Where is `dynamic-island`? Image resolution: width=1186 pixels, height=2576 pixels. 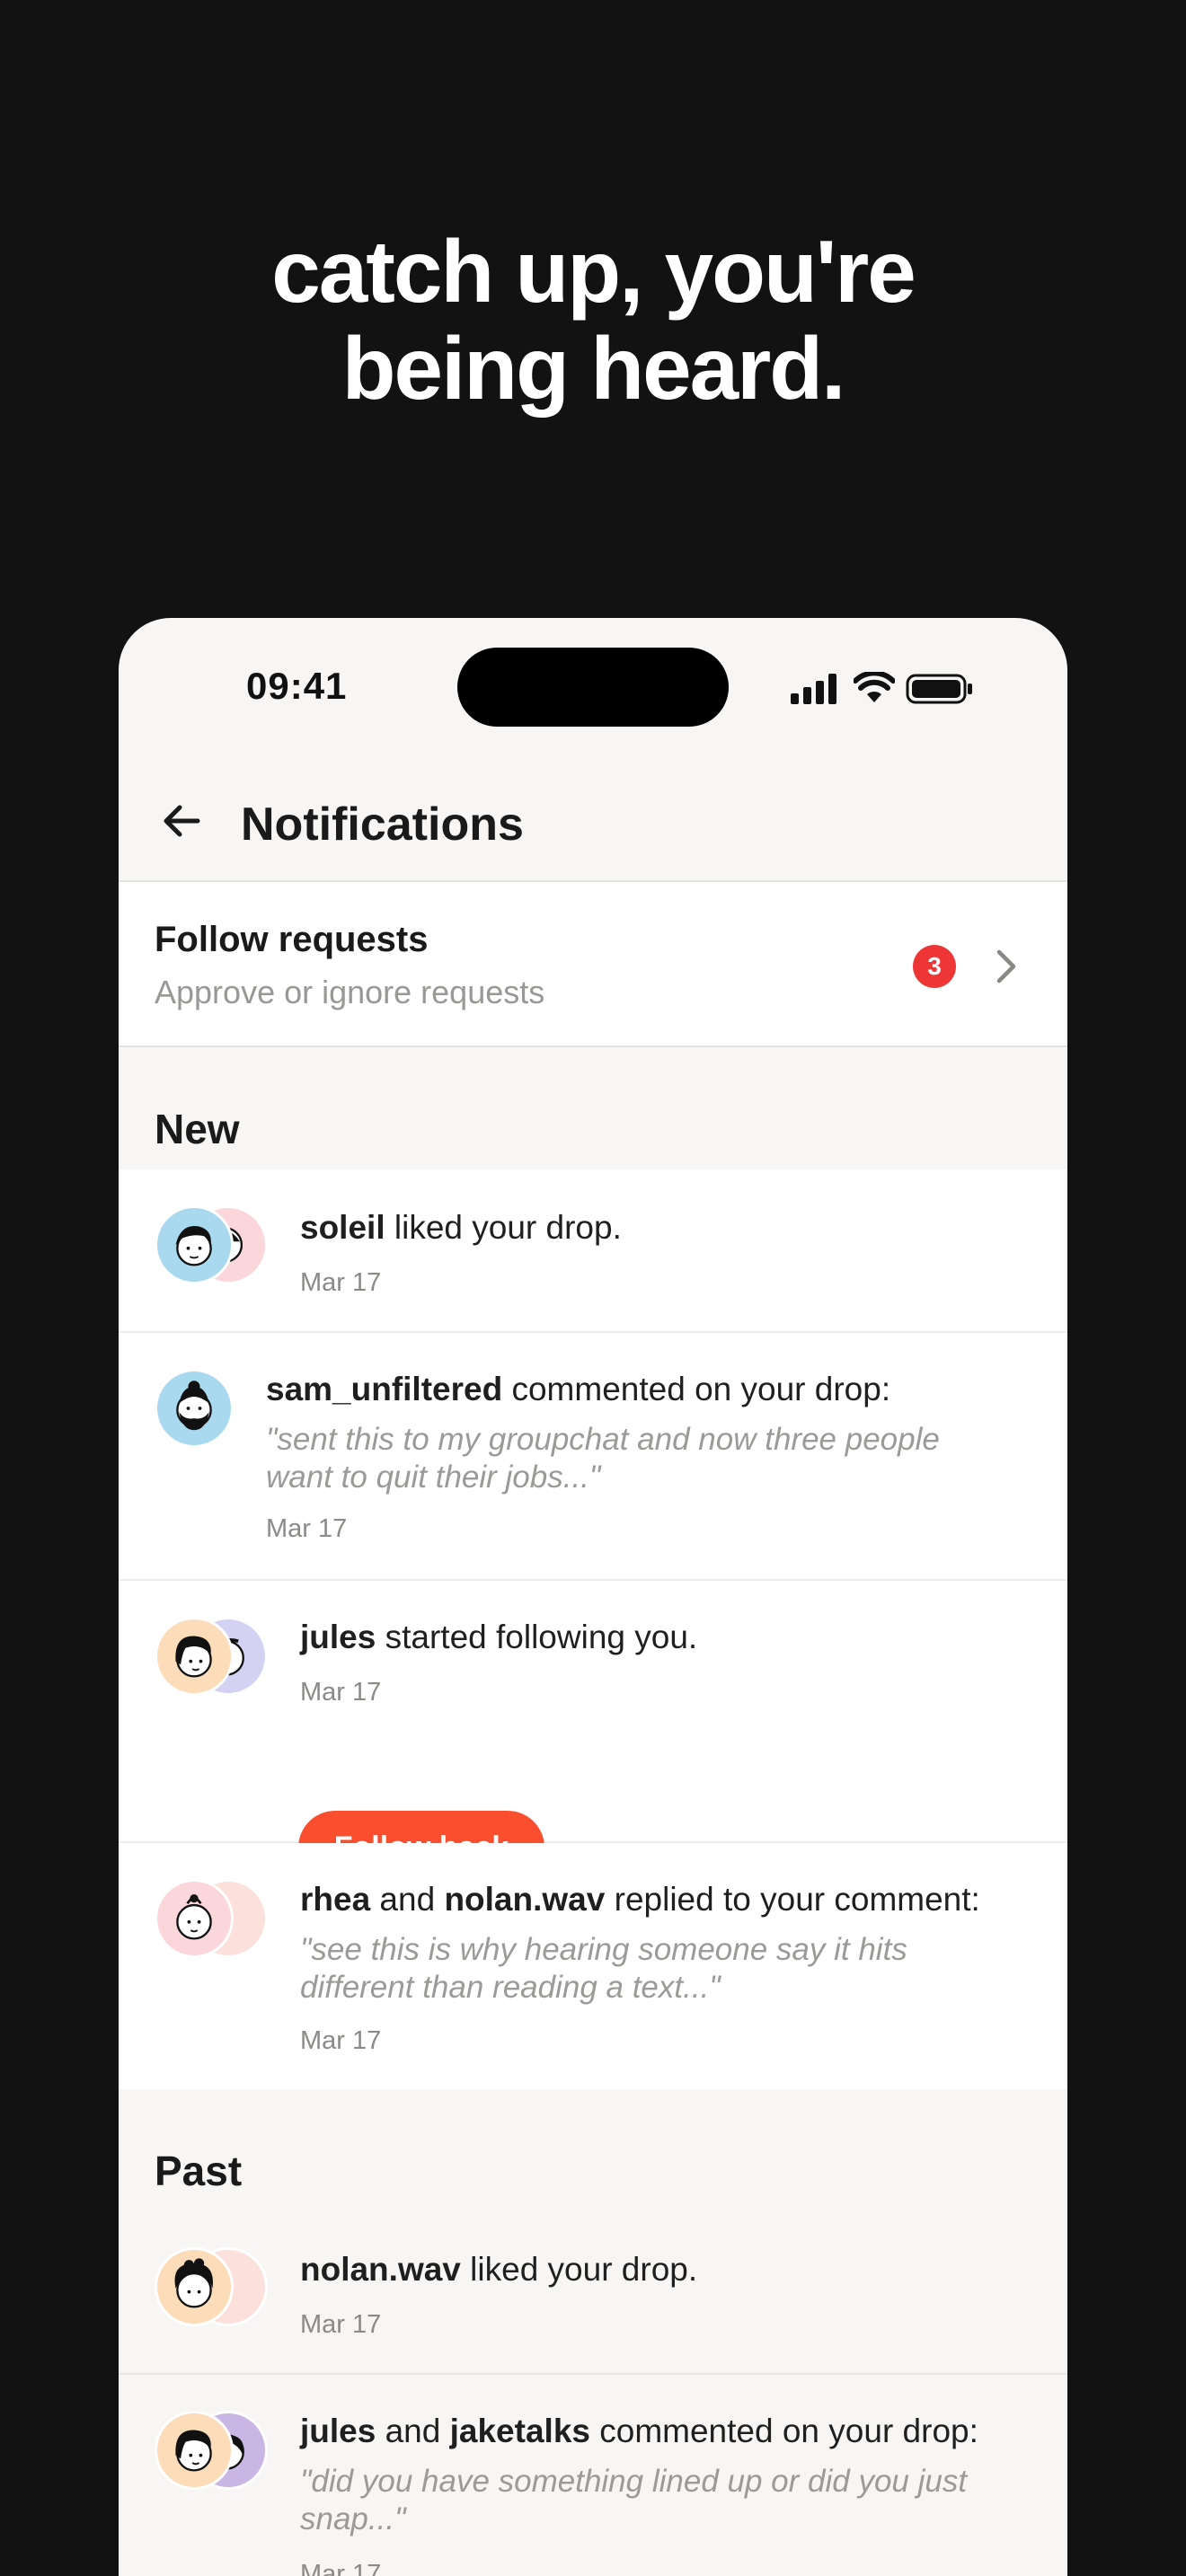
dynamic-island is located at coordinates (593, 687).